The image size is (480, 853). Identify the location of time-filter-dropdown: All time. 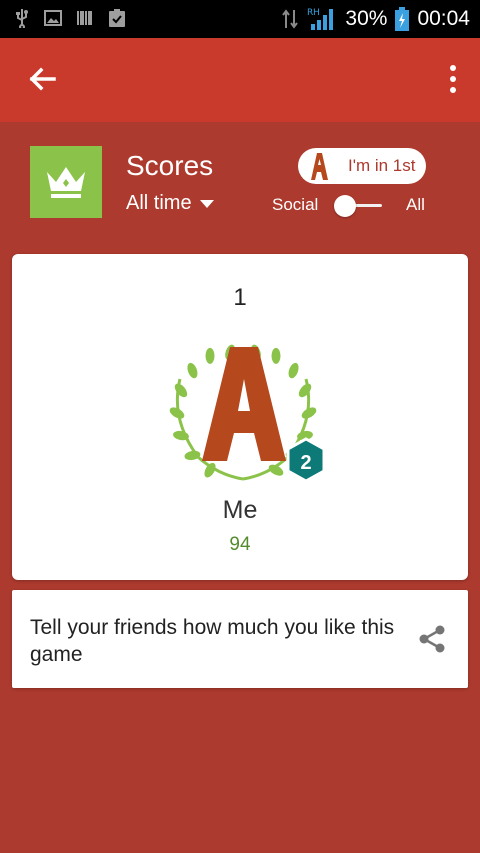
(170, 203).